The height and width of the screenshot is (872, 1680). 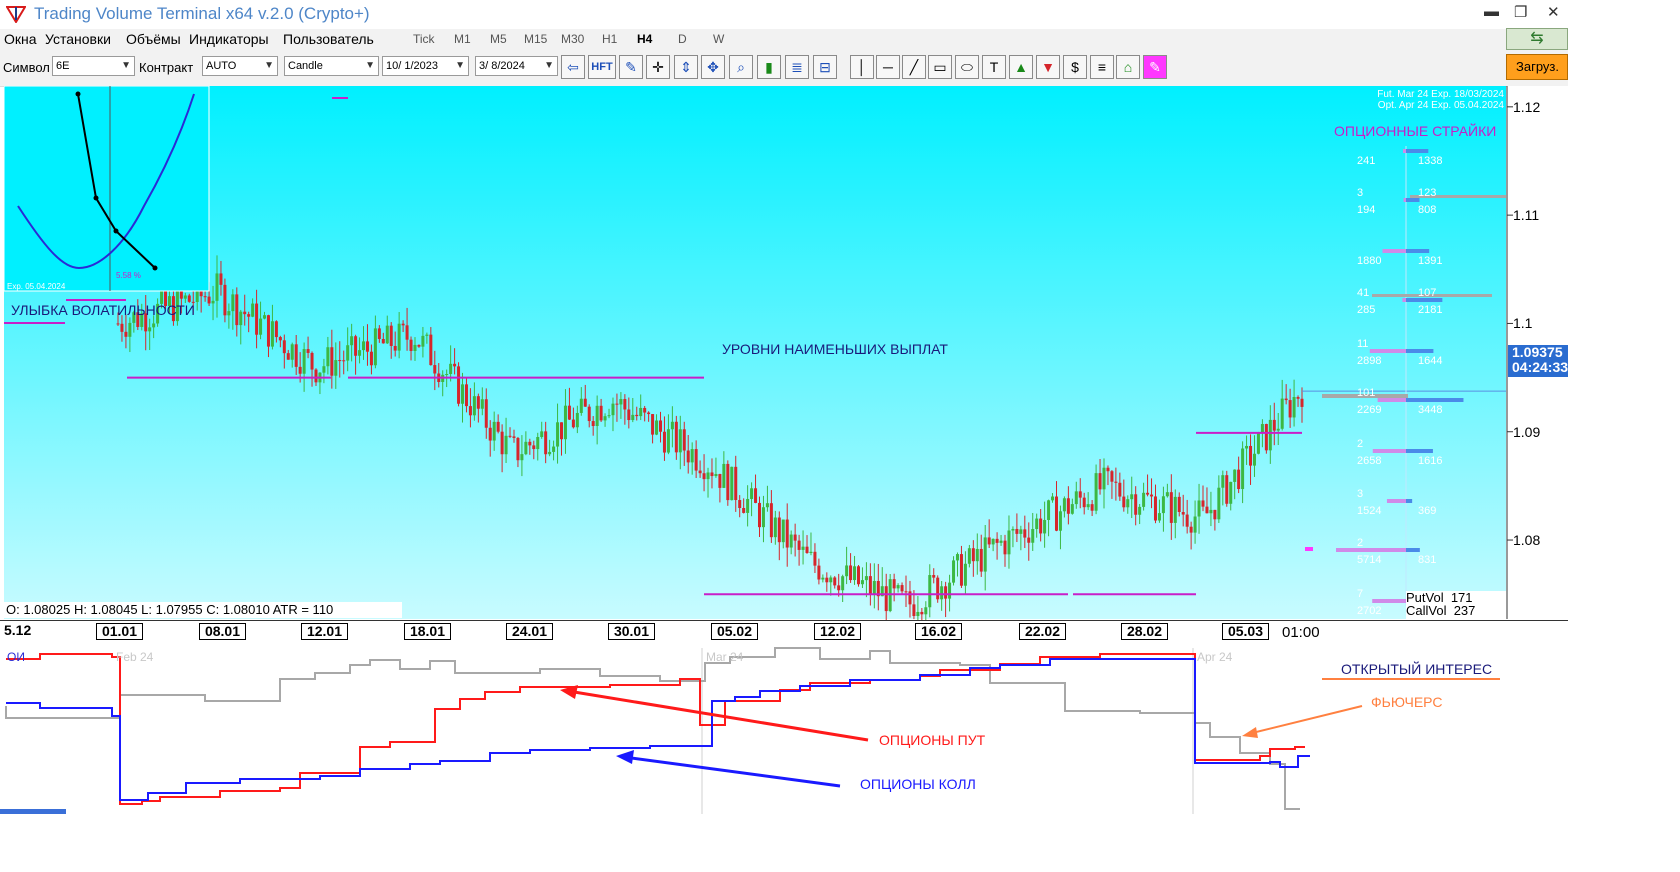 I want to click on crosshair-button: ✛, so click(x=658, y=67).